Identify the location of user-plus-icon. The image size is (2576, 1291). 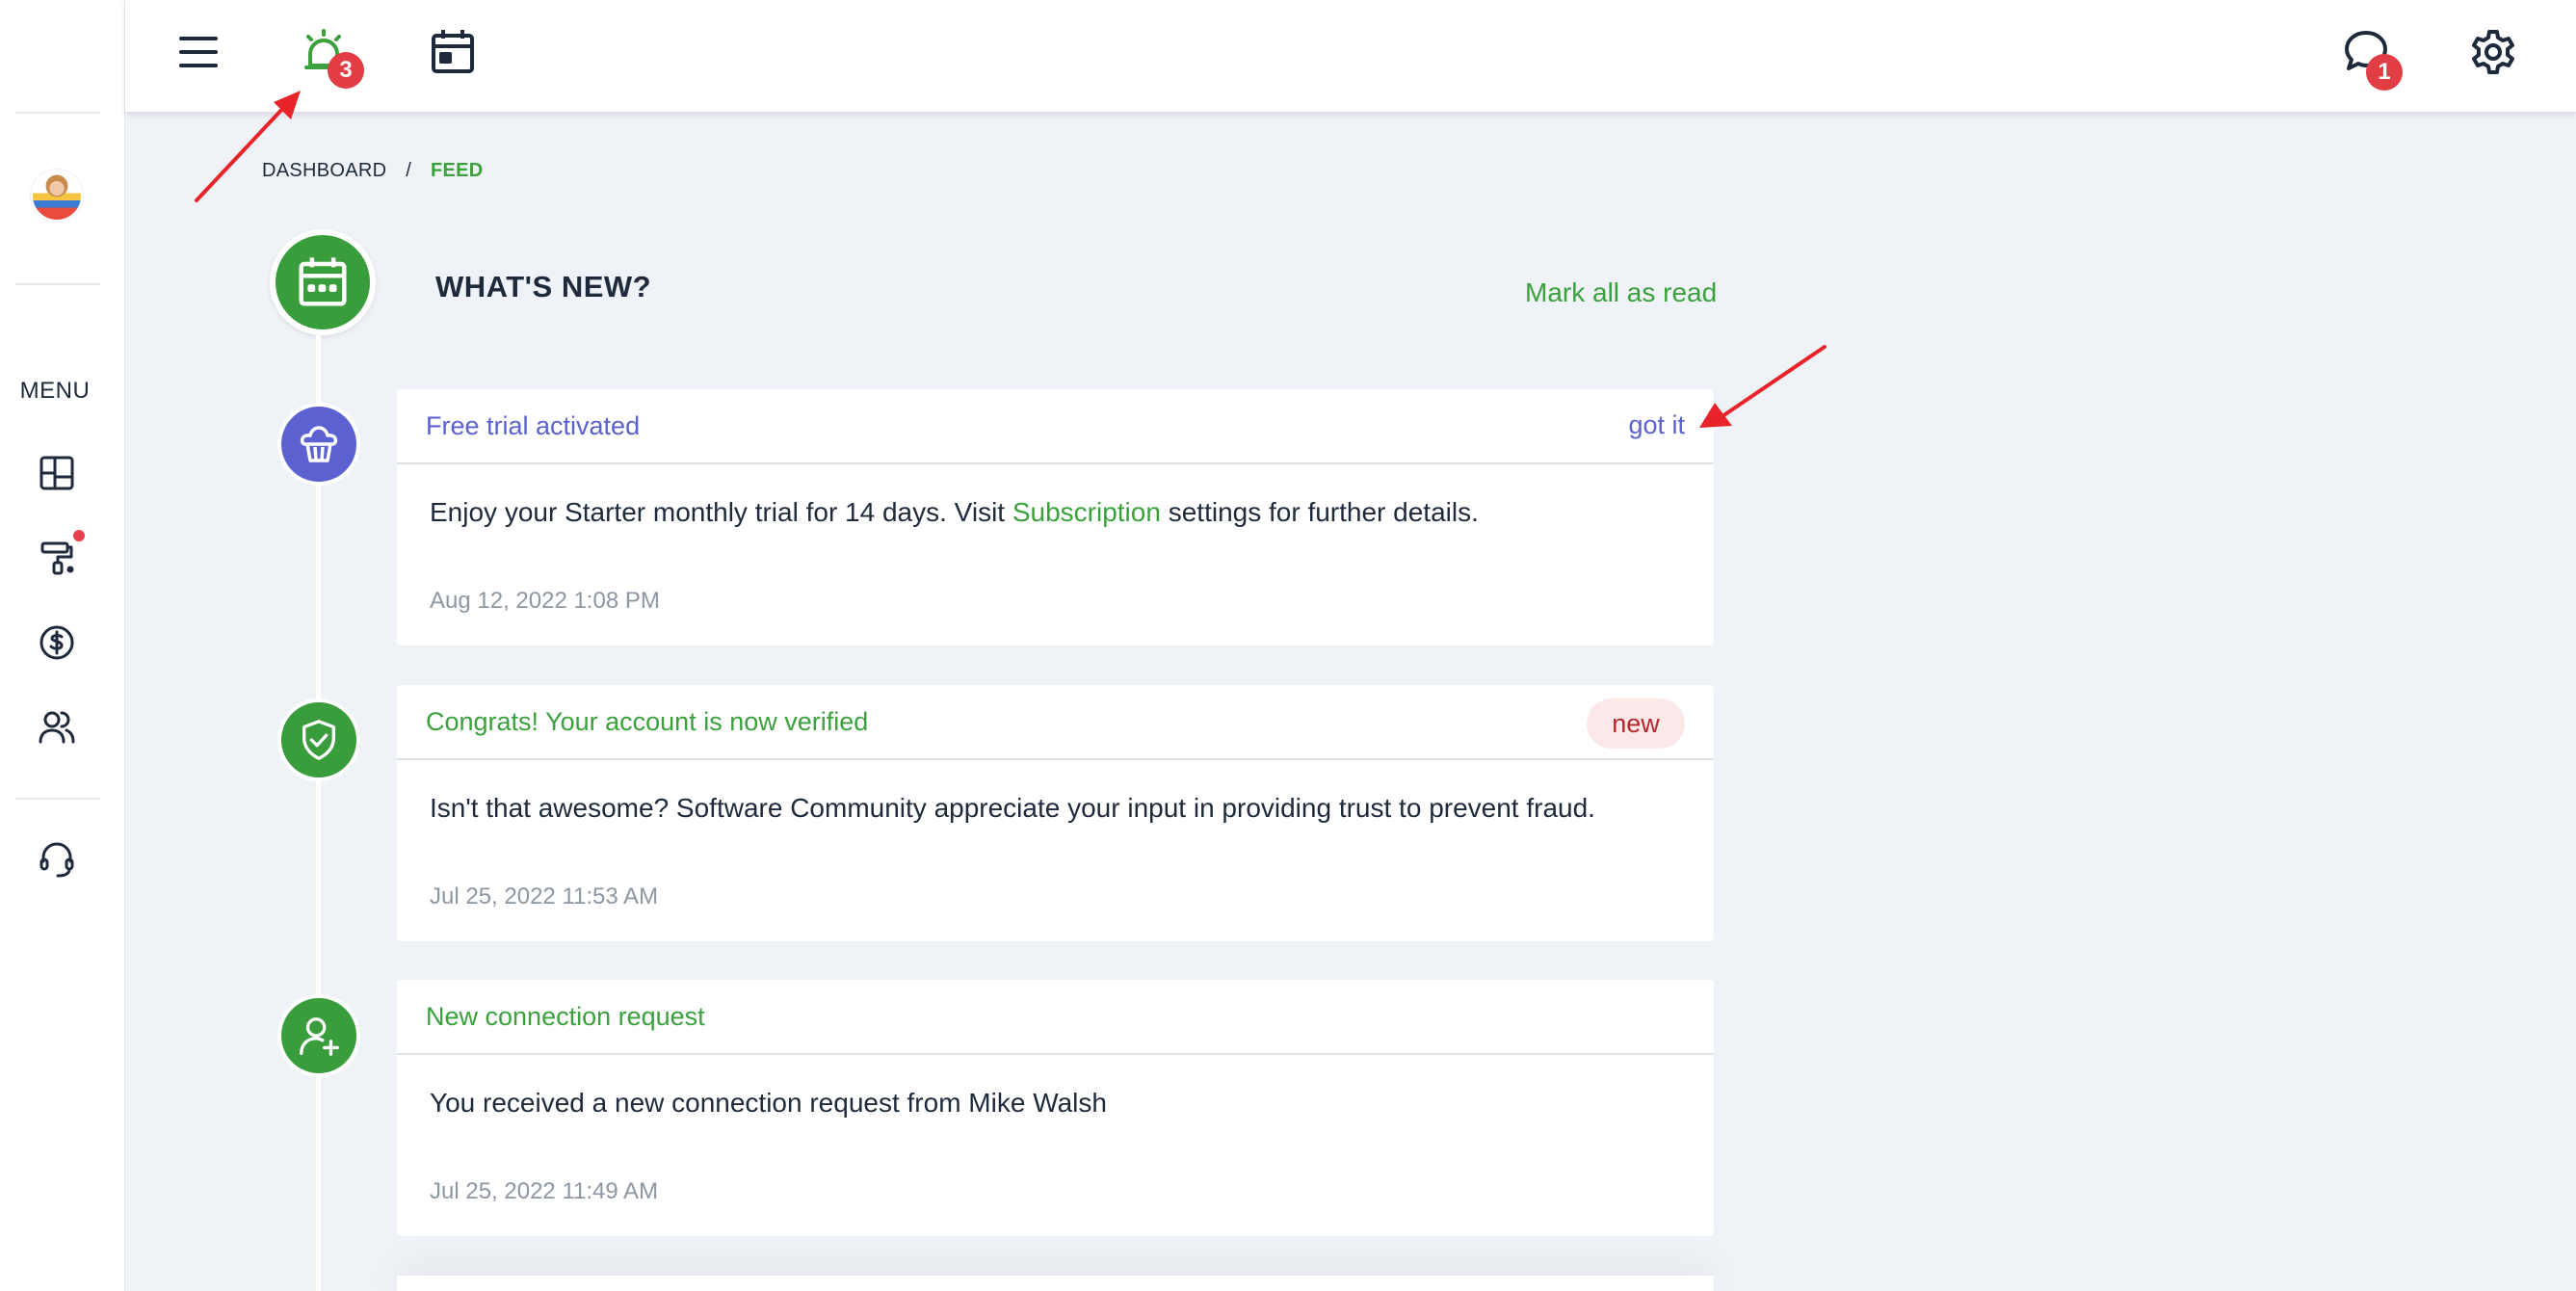
(320, 1036).